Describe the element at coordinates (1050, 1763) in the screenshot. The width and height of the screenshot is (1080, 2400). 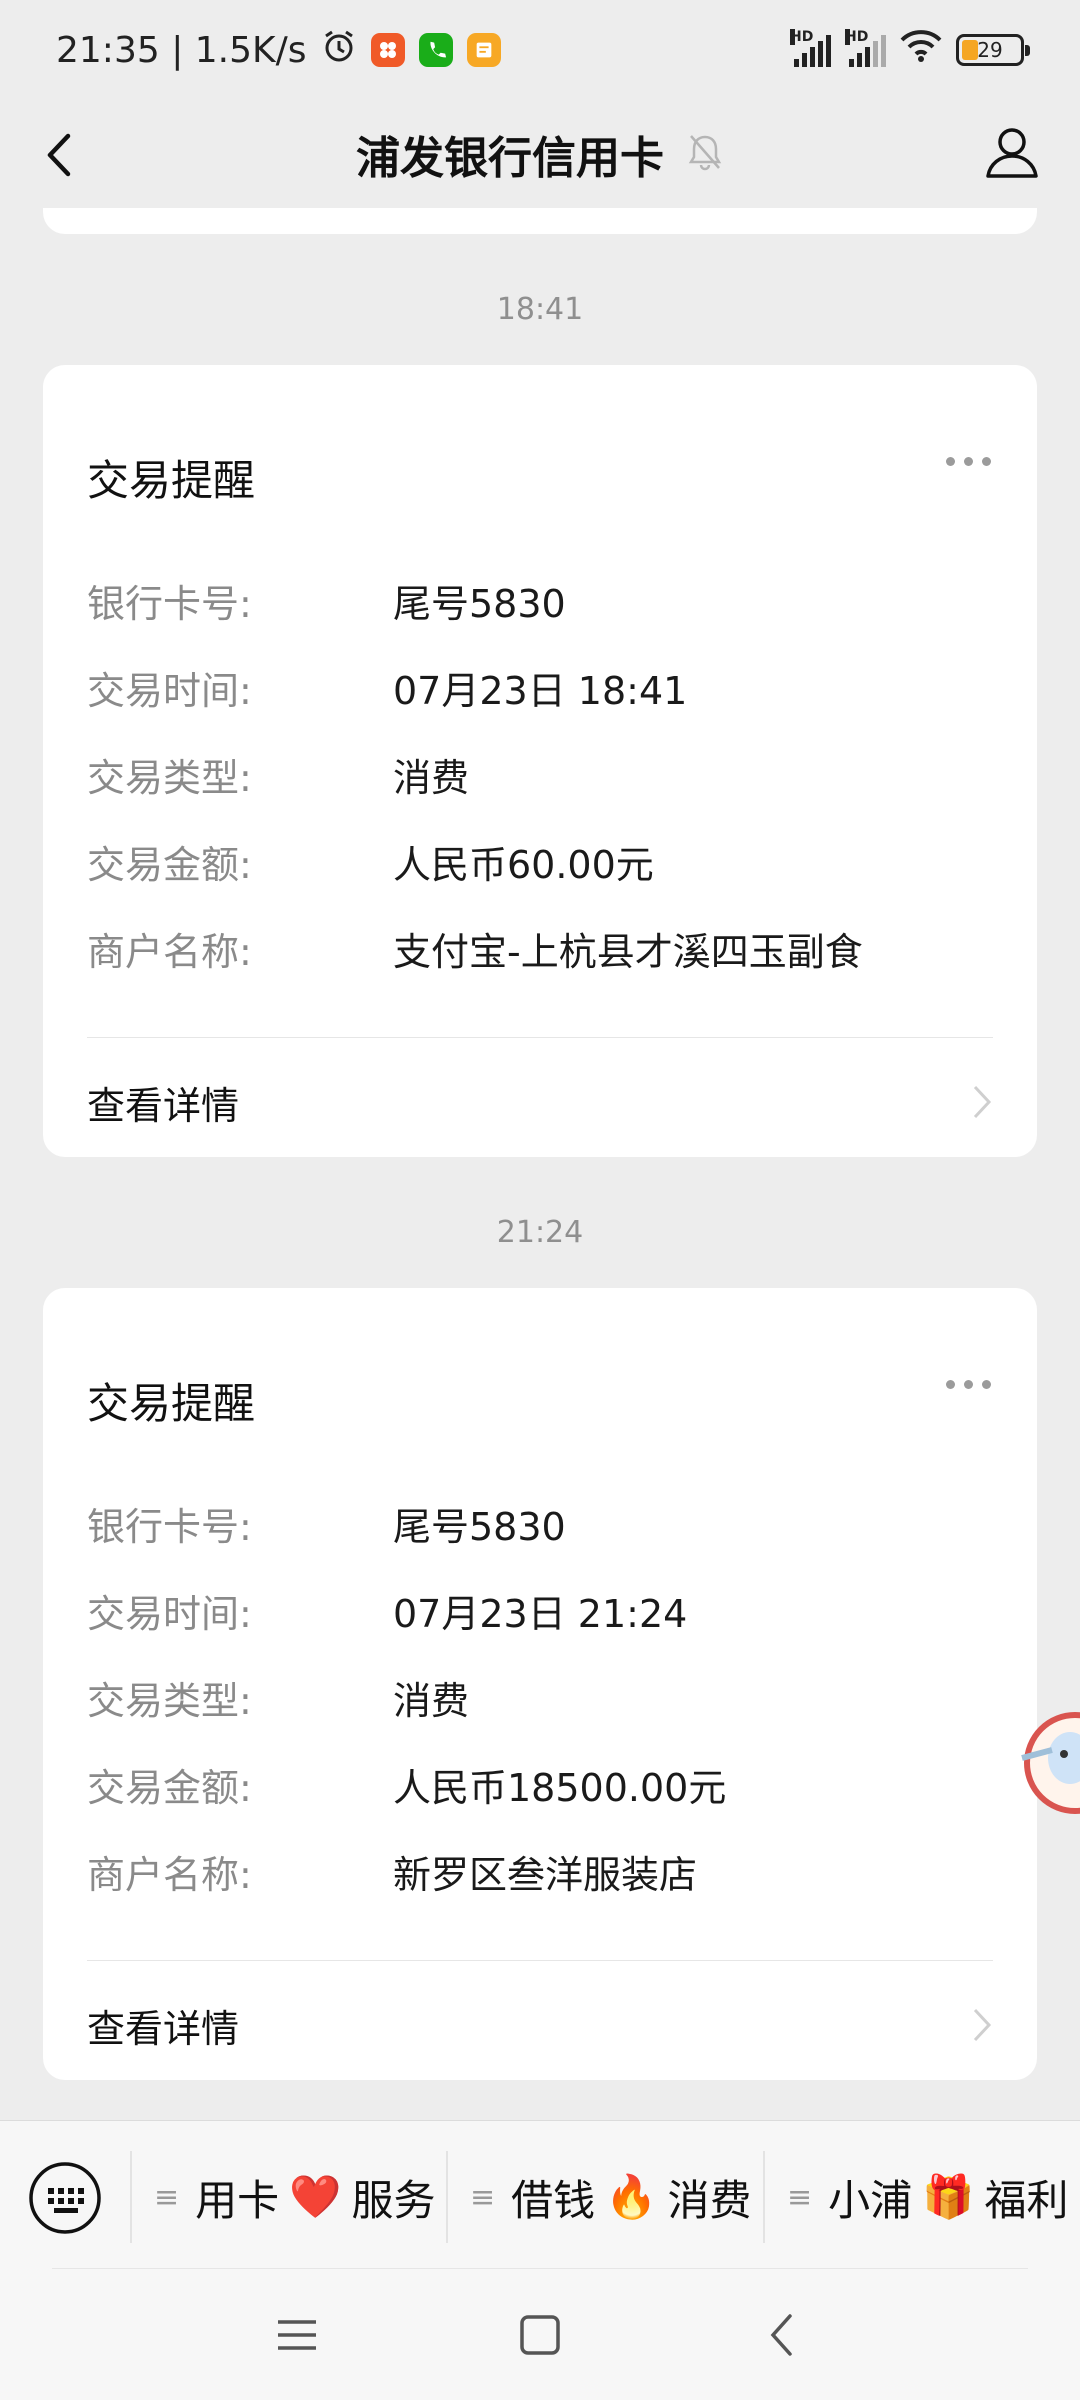
I see `floating-mascot-icon` at that location.